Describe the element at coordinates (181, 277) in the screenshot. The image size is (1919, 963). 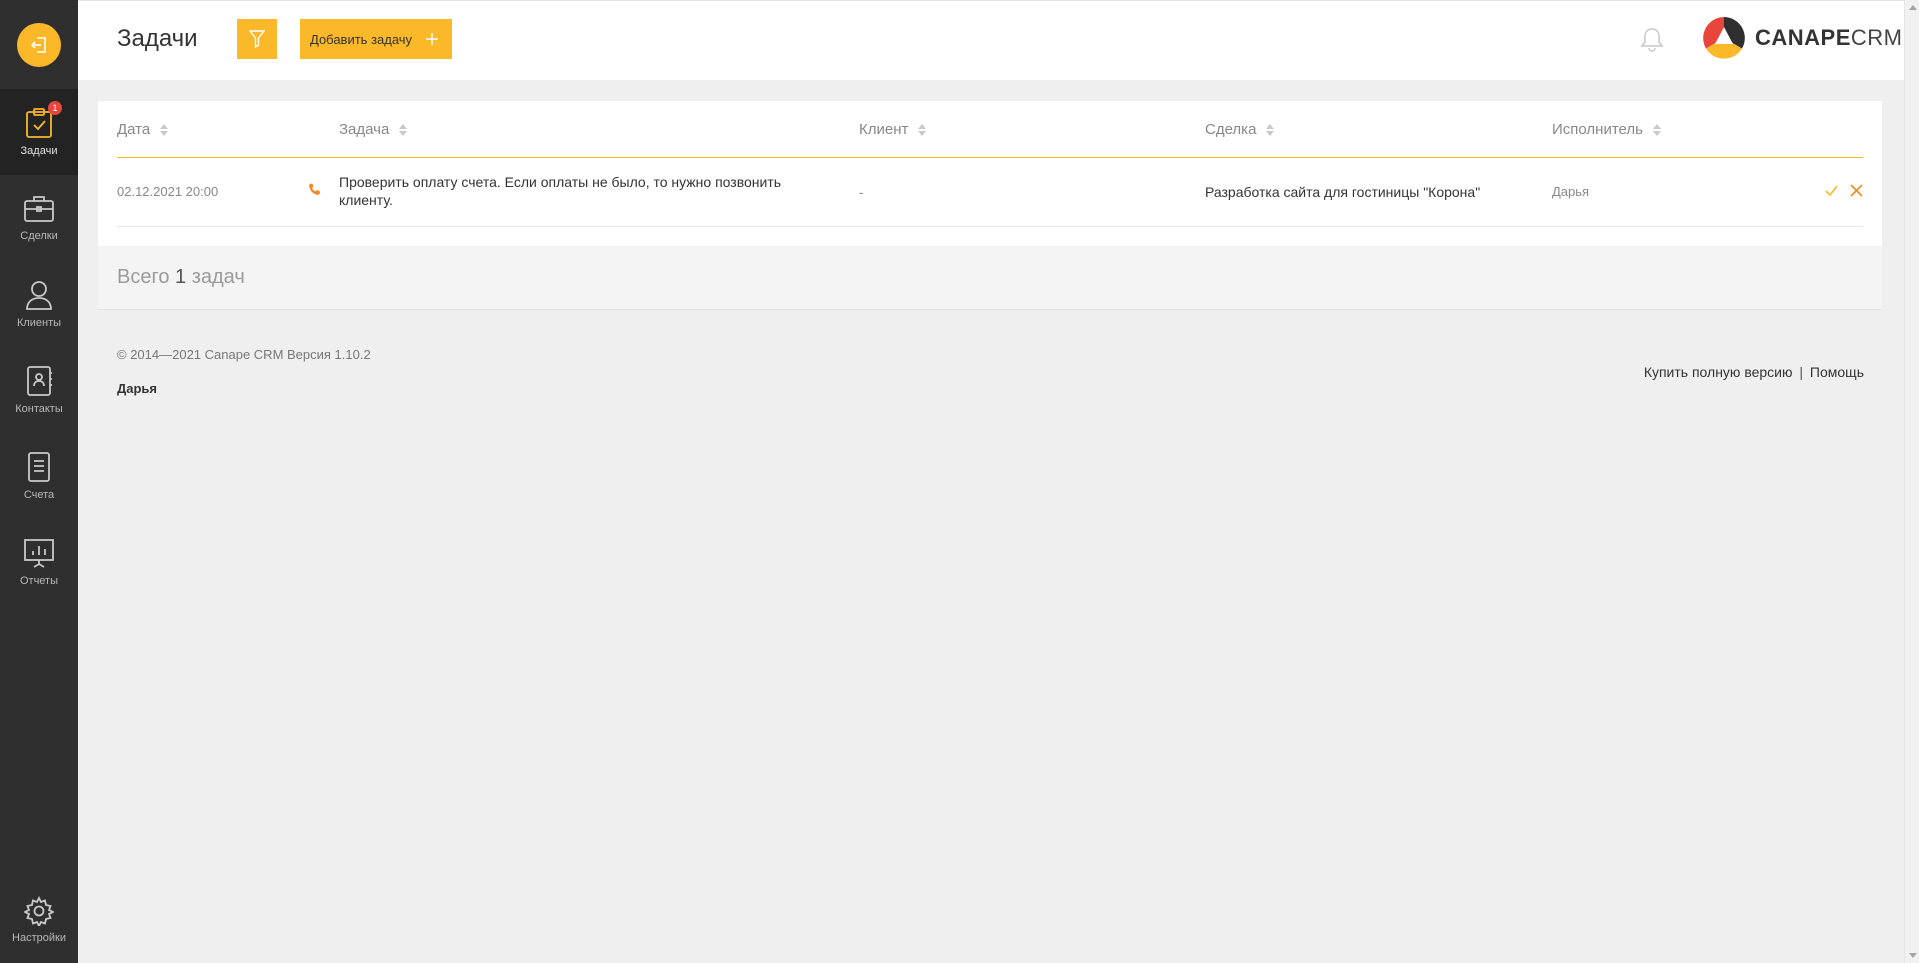
I see `summary-count: 1` at that location.